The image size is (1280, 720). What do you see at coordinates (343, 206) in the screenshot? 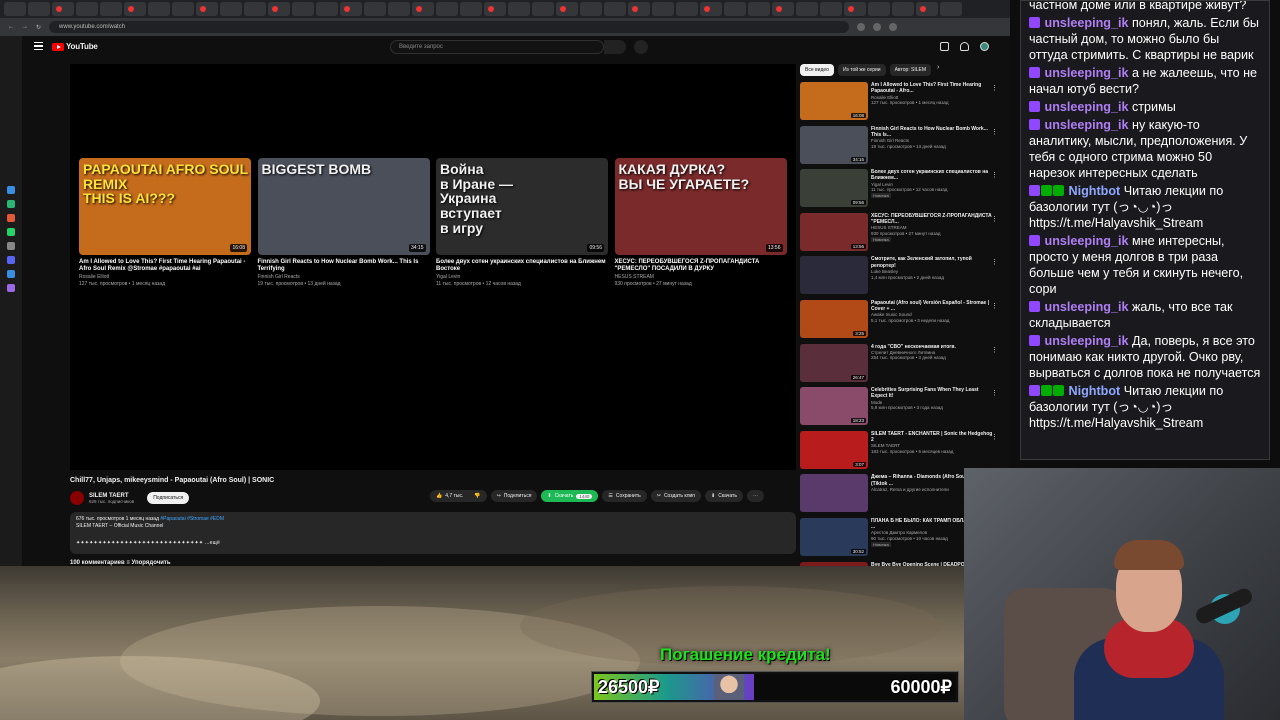
I see `end-card-thumbnail: BIGGEST BOMB 34:15` at bounding box center [343, 206].